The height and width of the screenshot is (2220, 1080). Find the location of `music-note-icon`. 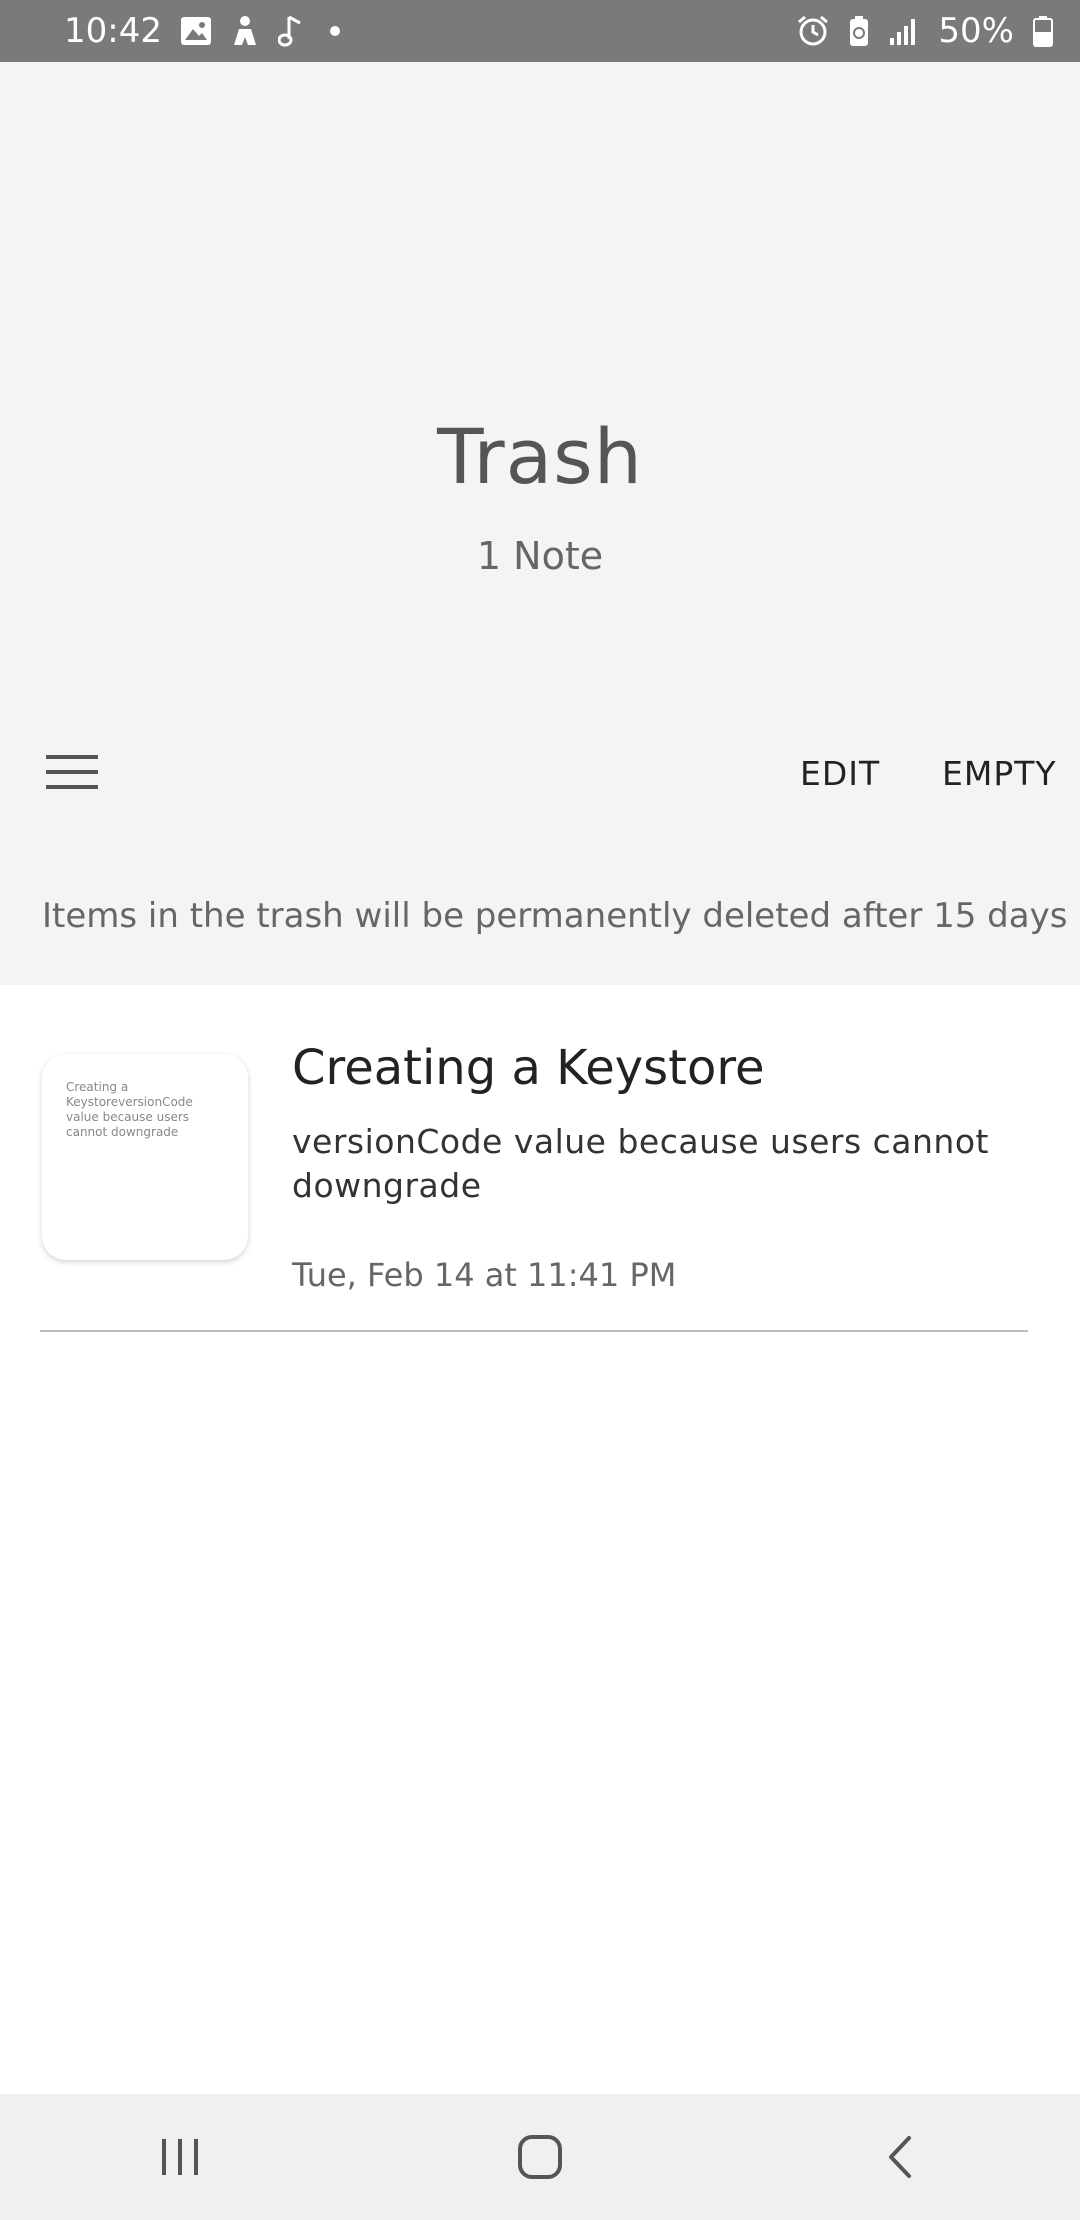

music-note-icon is located at coordinates (290, 31).